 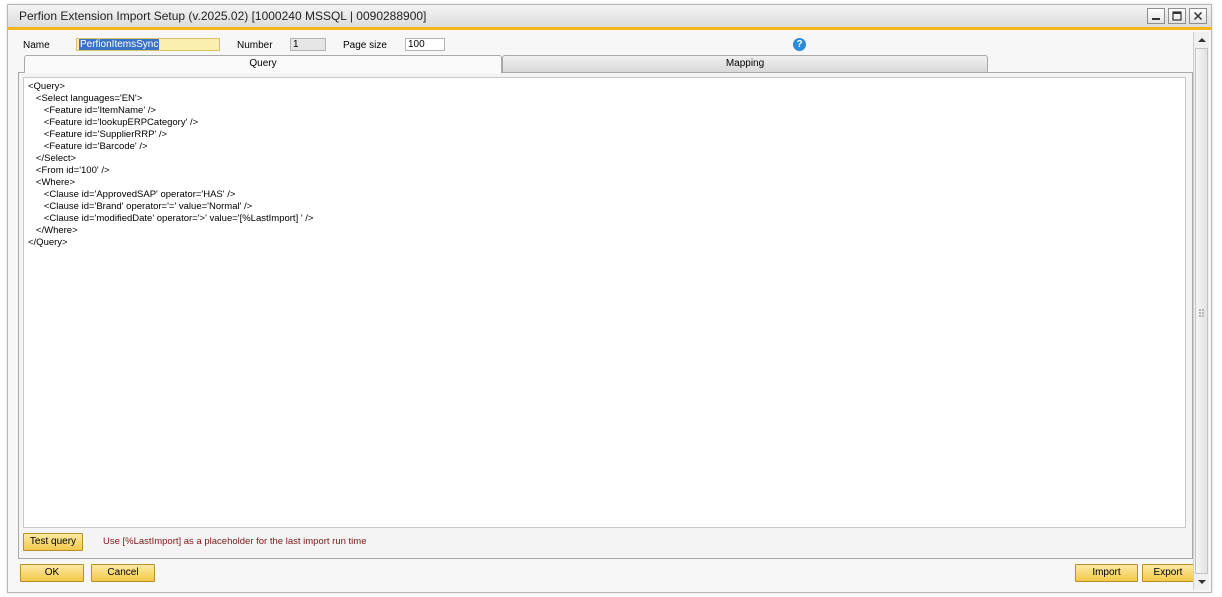 I want to click on minimize-button, so click(x=1156, y=16).